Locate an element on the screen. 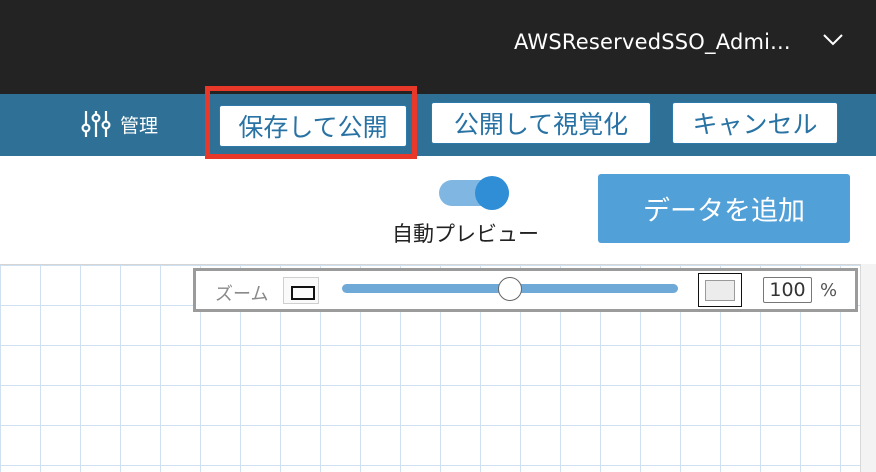 The image size is (876, 472). zoom-percent-unit: % is located at coordinates (829, 290).